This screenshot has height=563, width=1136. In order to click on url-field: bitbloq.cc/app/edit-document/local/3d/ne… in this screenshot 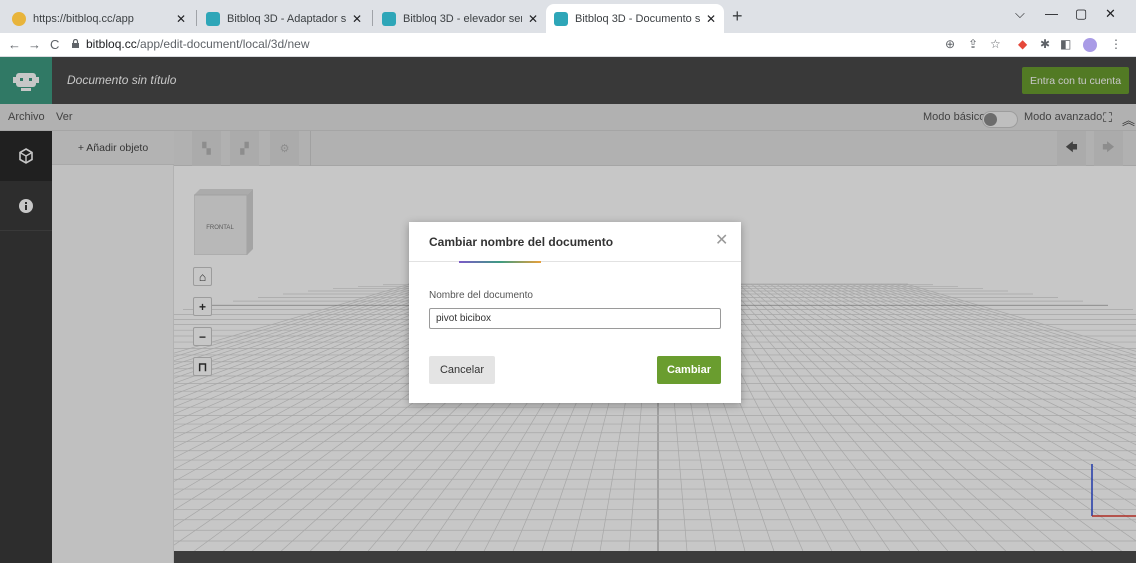, I will do `click(197, 44)`.